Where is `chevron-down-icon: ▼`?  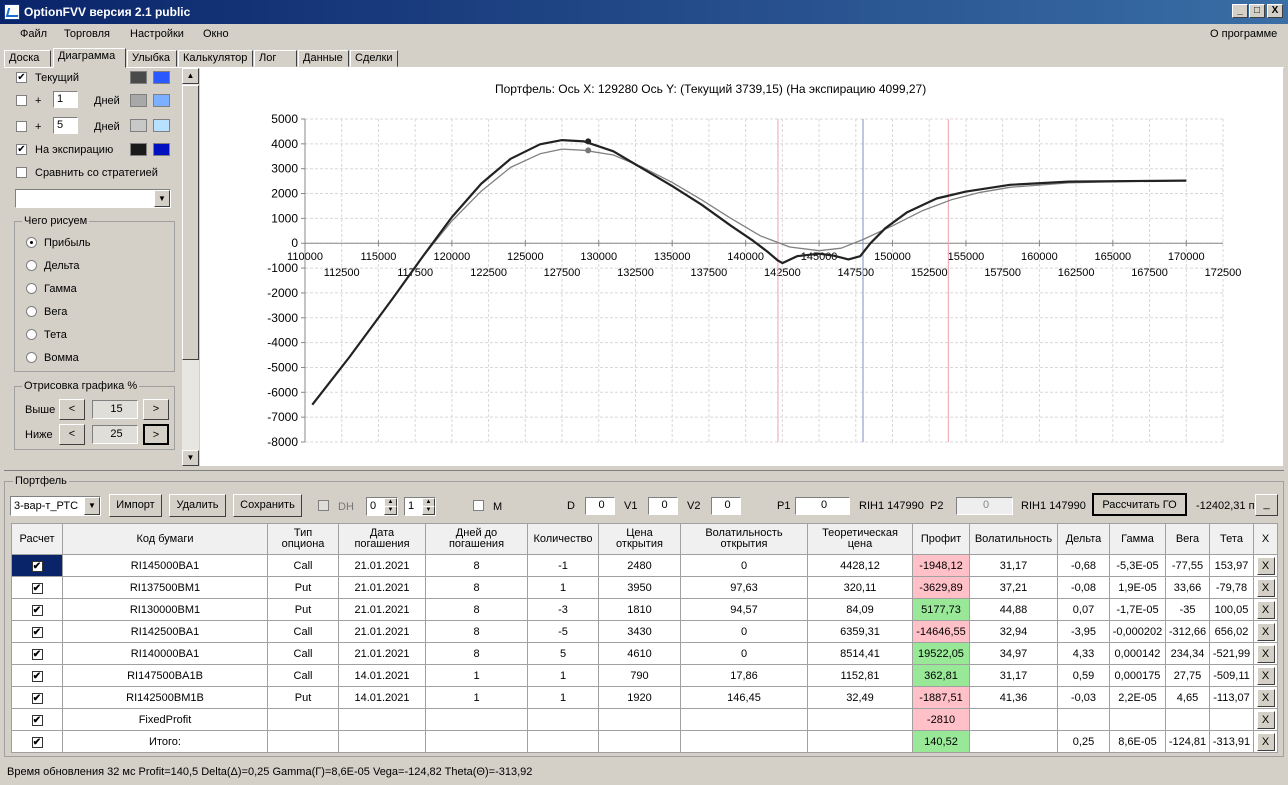
chevron-down-icon: ▼ is located at coordinates (162, 198).